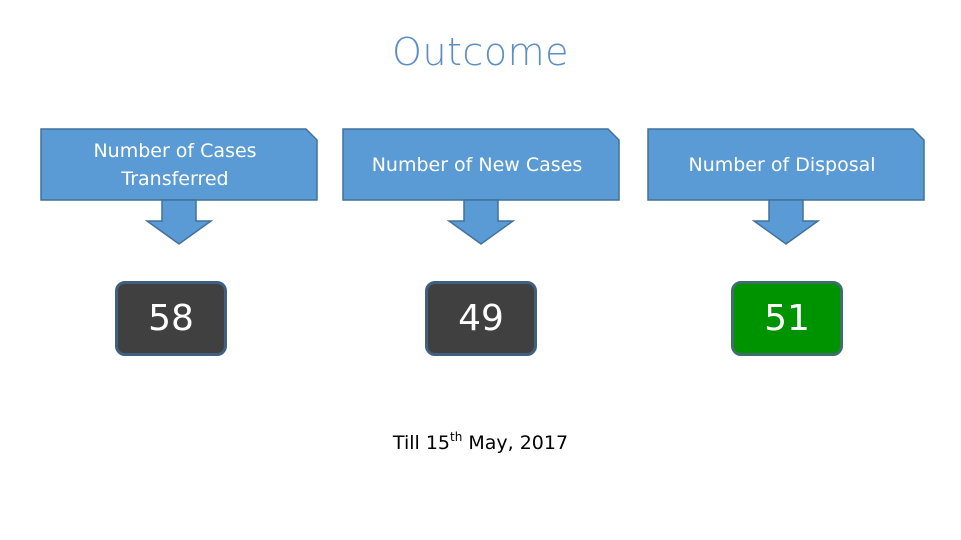  I want to click on value-new-cases: 49, so click(481, 318).